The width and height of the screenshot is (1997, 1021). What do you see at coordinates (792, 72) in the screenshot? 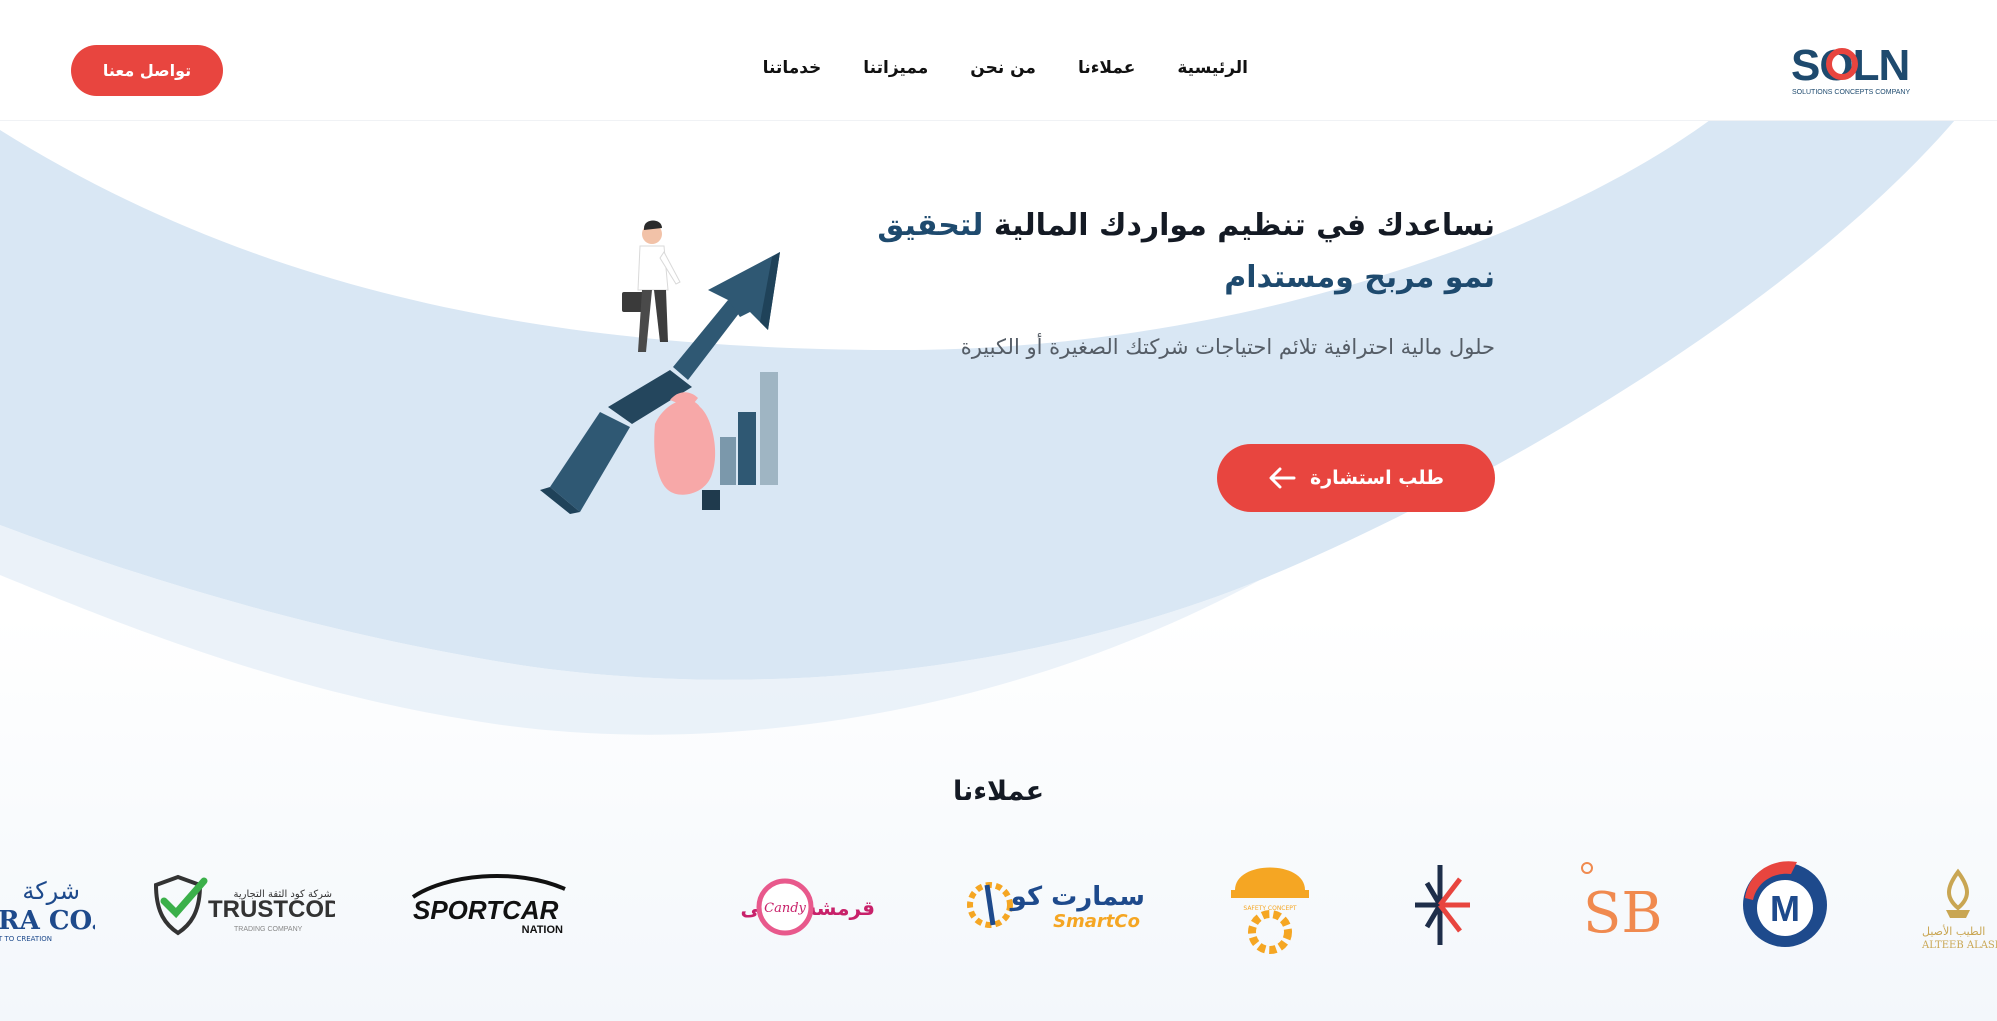
I see `nav-item-services: خدماتنا` at bounding box center [792, 72].